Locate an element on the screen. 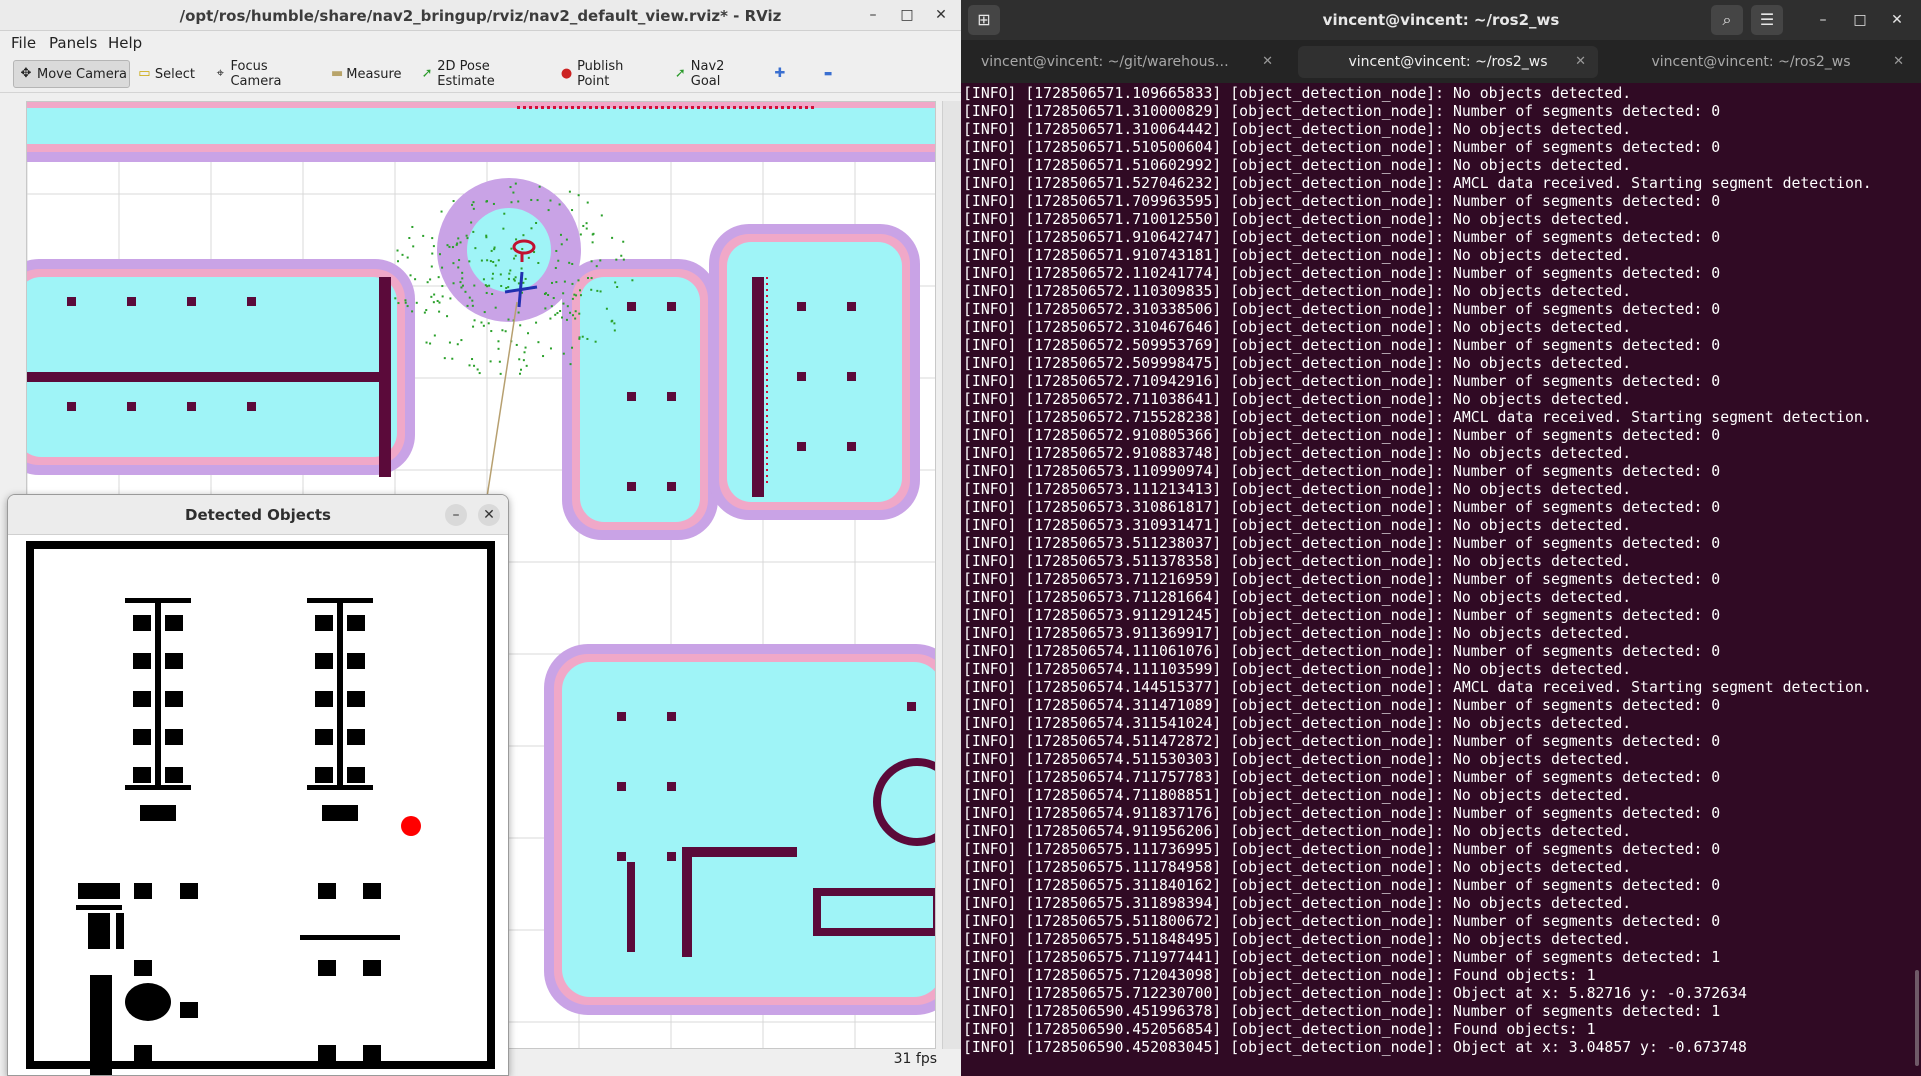 The image size is (1921, 1076). remove-tool-button: ▬ is located at coordinates (828, 74).